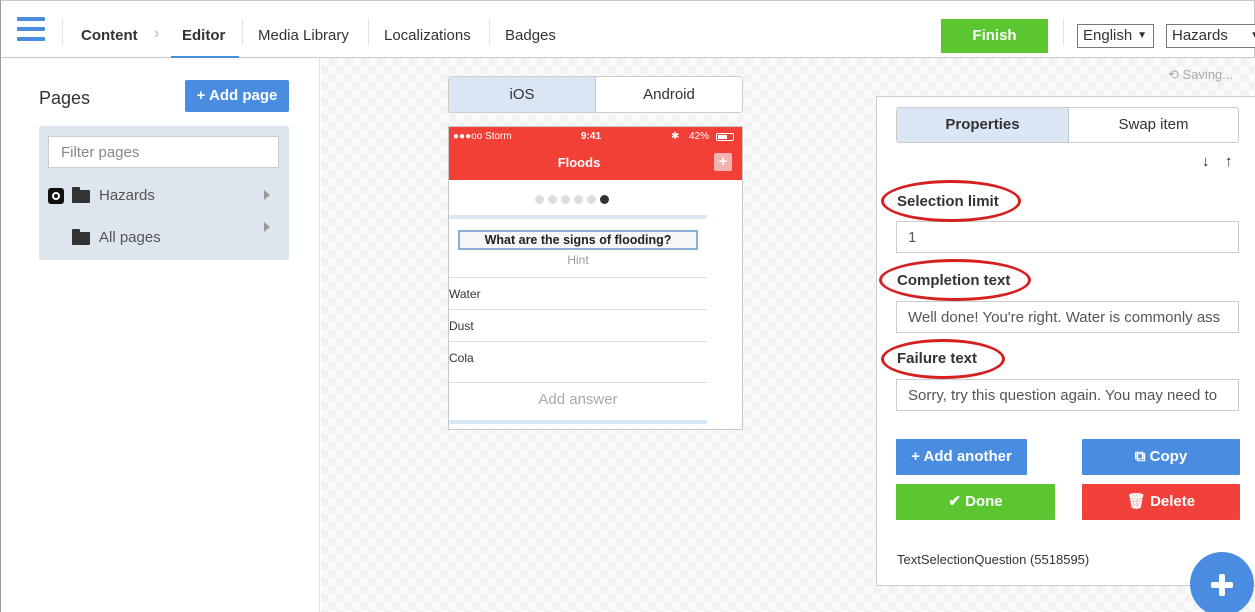 Image resolution: width=1255 pixels, height=612 pixels. I want to click on hamburger-menu-icon, so click(31, 29).